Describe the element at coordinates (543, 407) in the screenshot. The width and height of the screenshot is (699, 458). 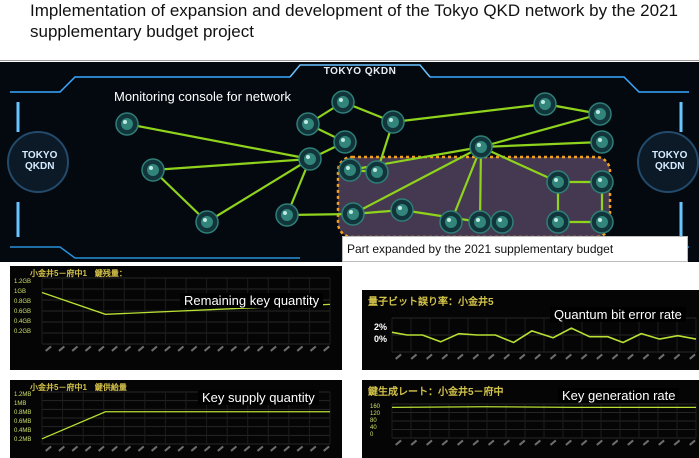
I see `series-line` at that location.